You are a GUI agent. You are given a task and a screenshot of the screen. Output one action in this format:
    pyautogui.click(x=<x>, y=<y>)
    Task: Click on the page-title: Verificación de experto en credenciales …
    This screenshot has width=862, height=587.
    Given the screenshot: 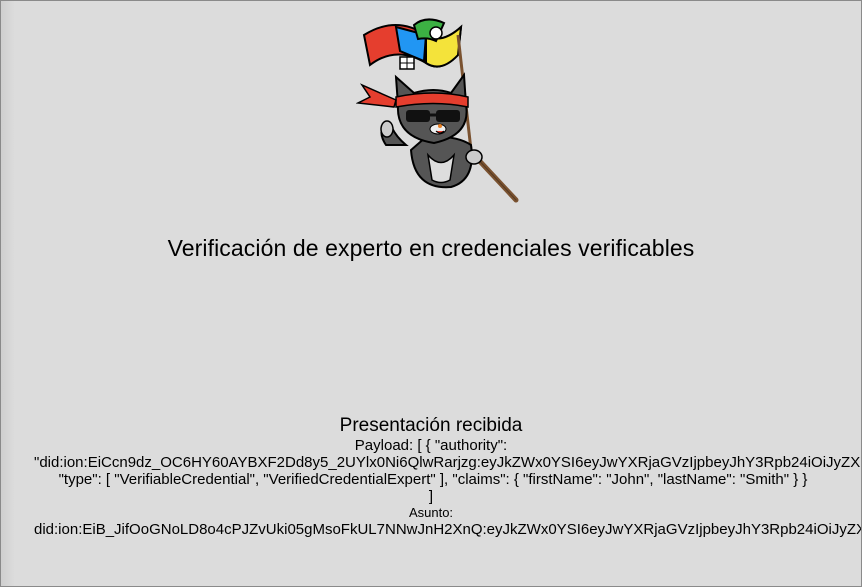 What is the action you would take?
    pyautogui.click(x=431, y=248)
    